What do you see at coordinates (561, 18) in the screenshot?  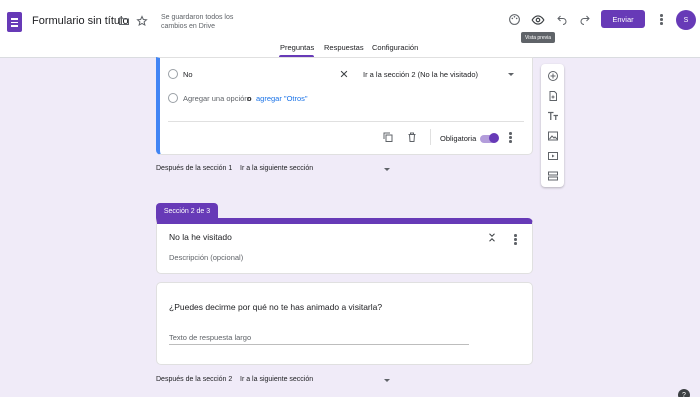 I see `undo-icon` at bounding box center [561, 18].